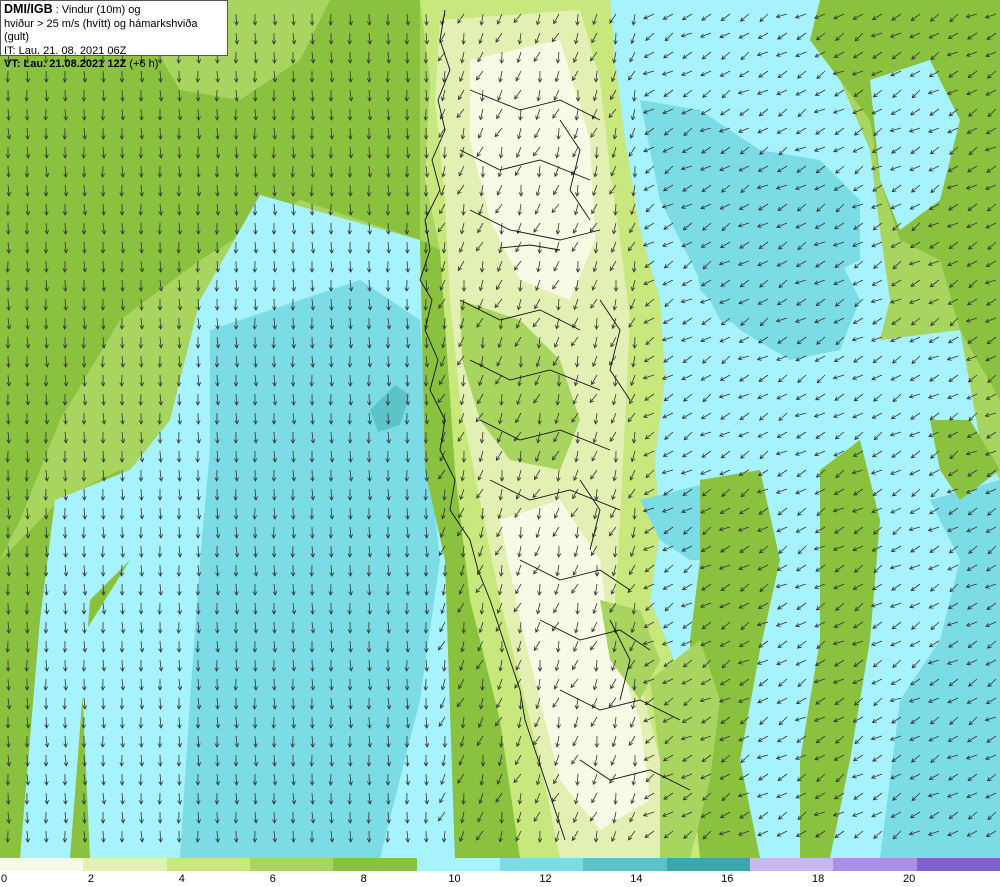  I want to click on legend-tick-label: 8, so click(363, 879).